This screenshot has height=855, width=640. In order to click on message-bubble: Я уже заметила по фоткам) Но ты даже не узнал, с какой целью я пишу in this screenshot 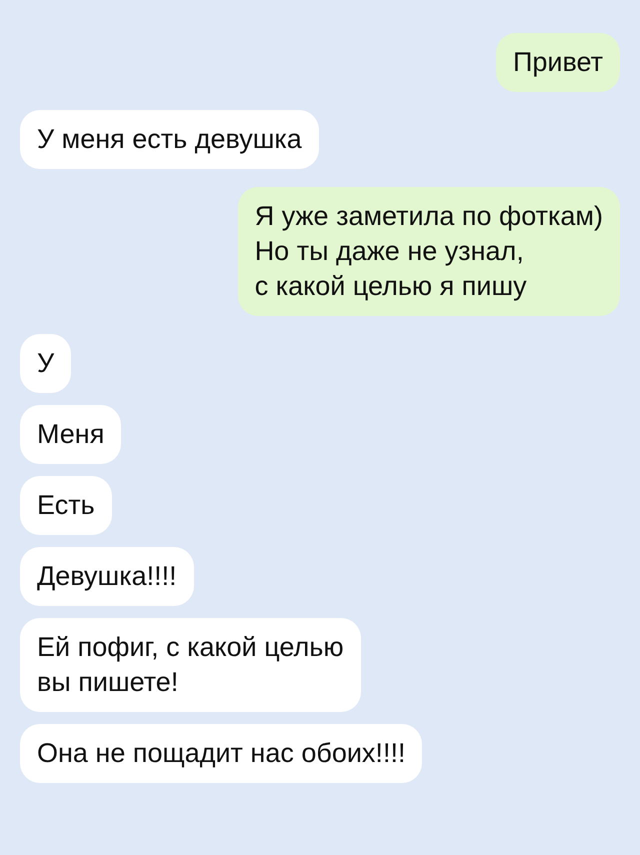, I will do `click(429, 251)`.